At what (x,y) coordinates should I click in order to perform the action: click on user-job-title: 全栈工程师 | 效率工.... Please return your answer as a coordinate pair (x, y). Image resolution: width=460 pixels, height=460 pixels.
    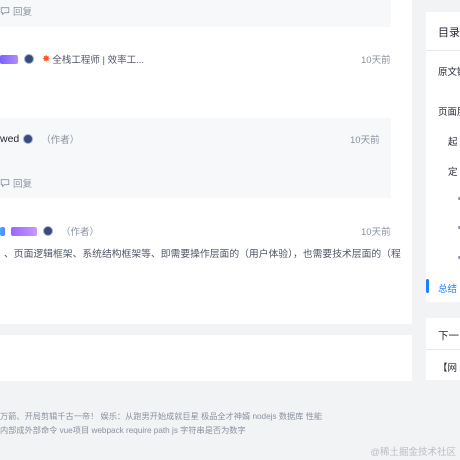
    Looking at the image, I should click on (98, 59).